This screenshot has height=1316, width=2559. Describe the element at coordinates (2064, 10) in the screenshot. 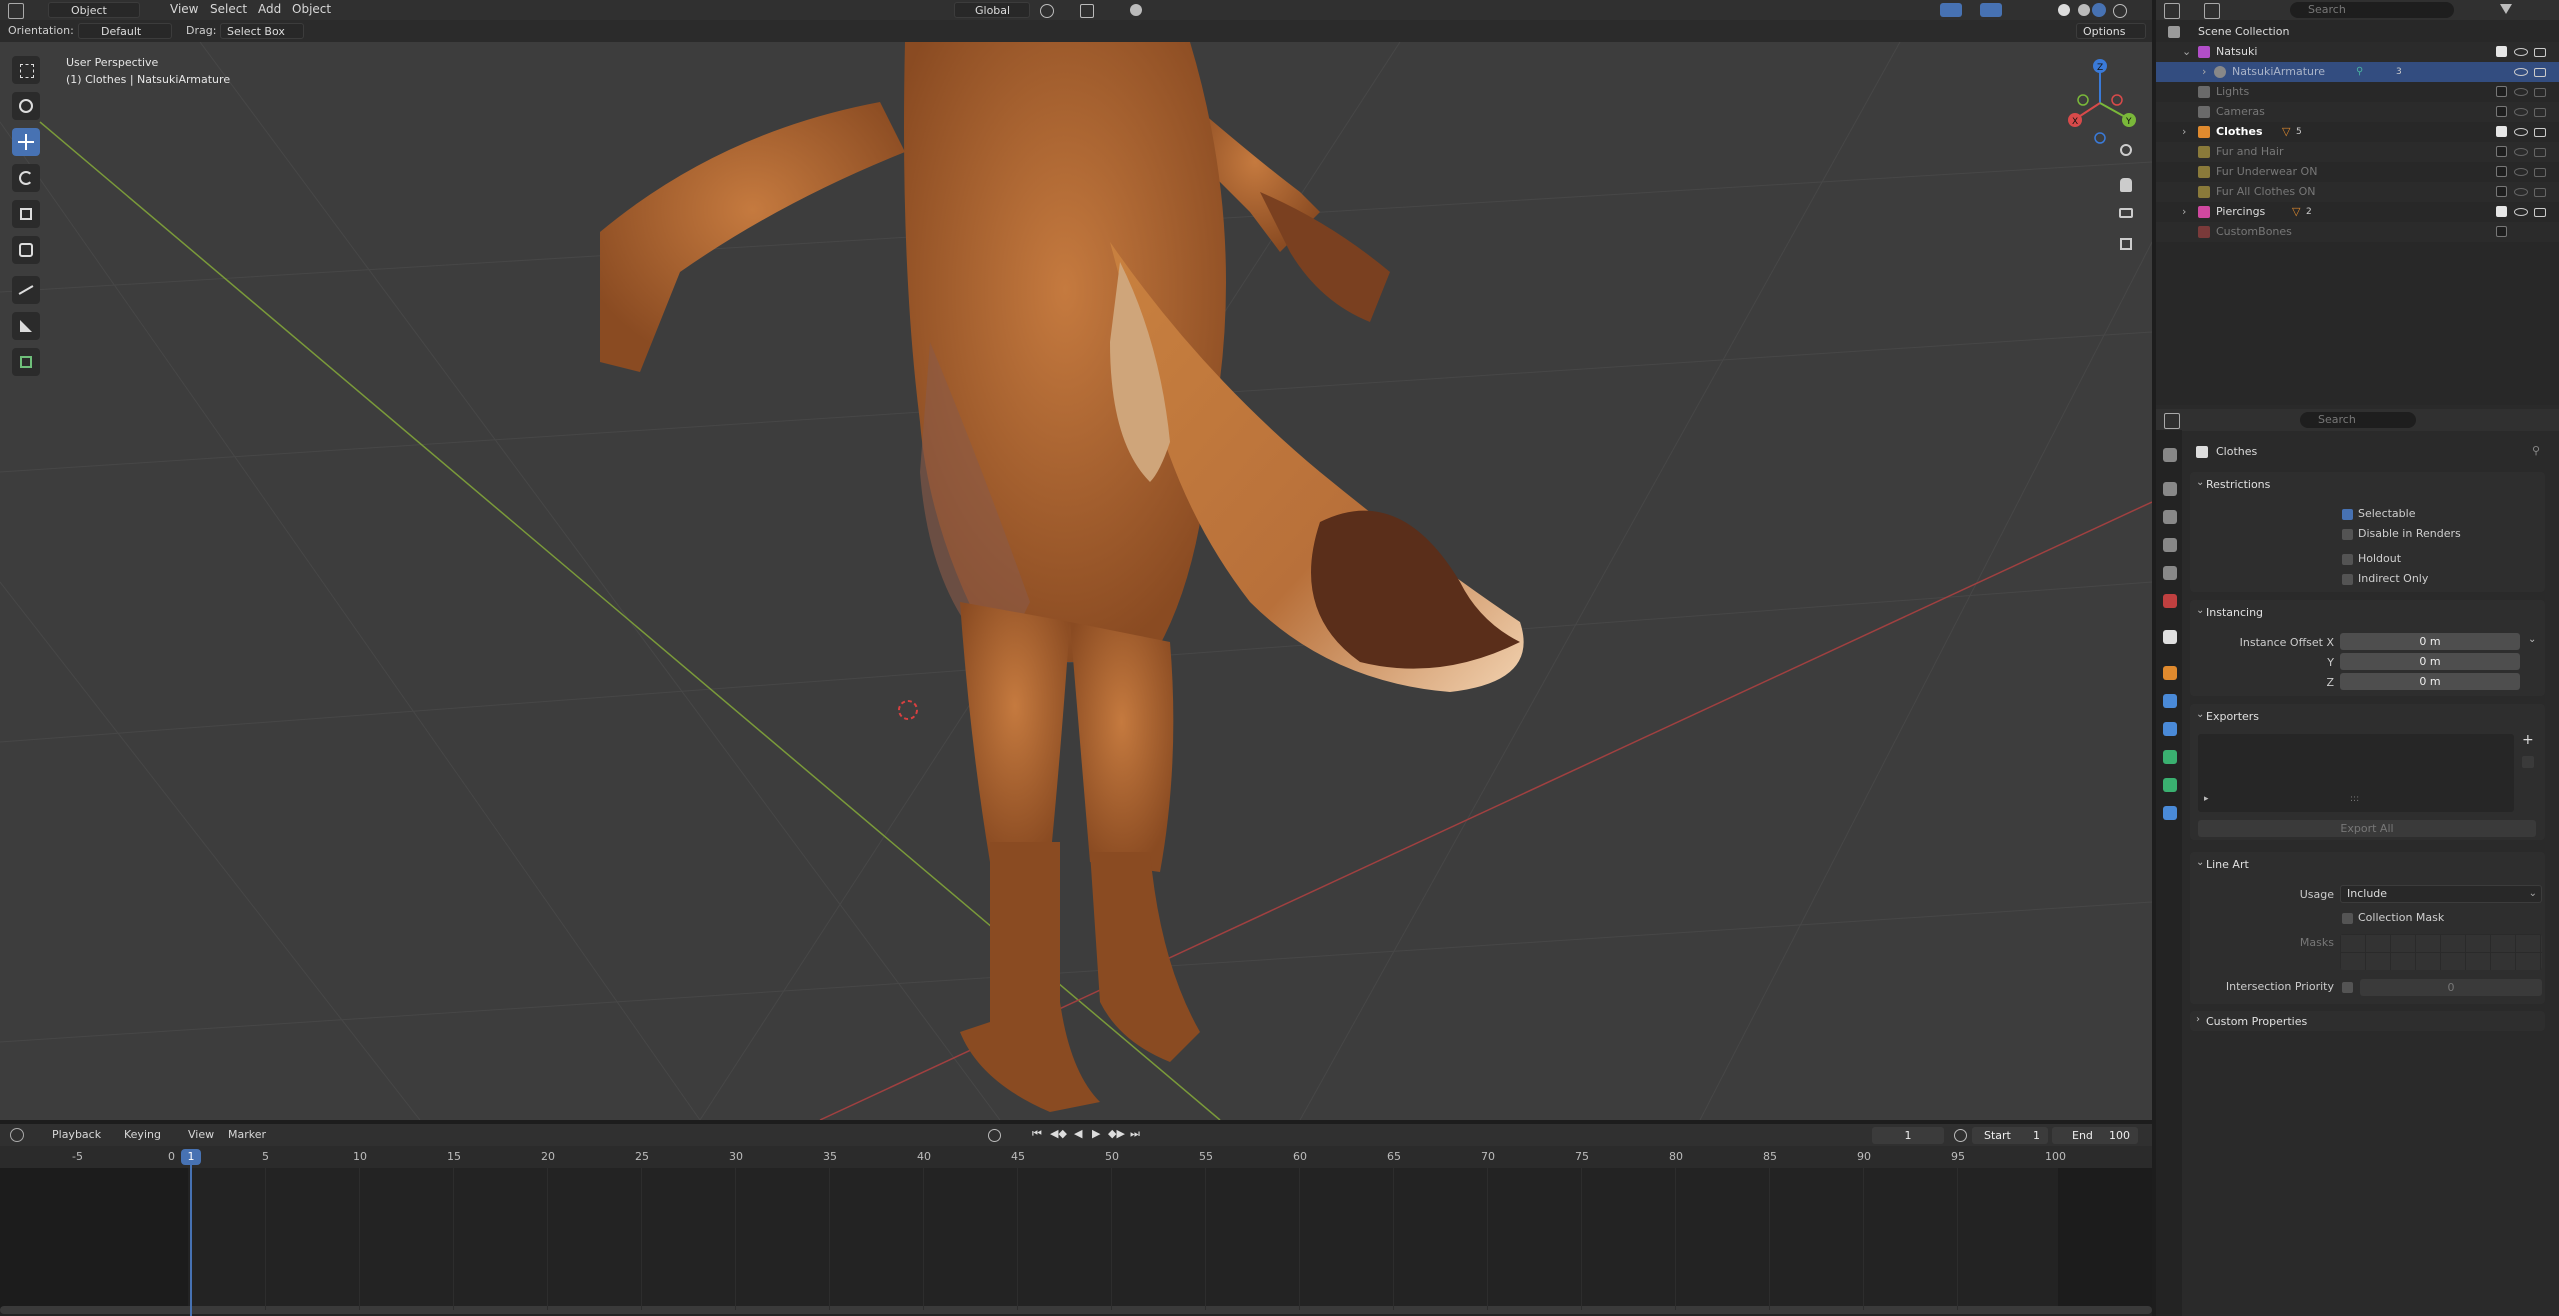

I see `shading-solid-icon` at that location.